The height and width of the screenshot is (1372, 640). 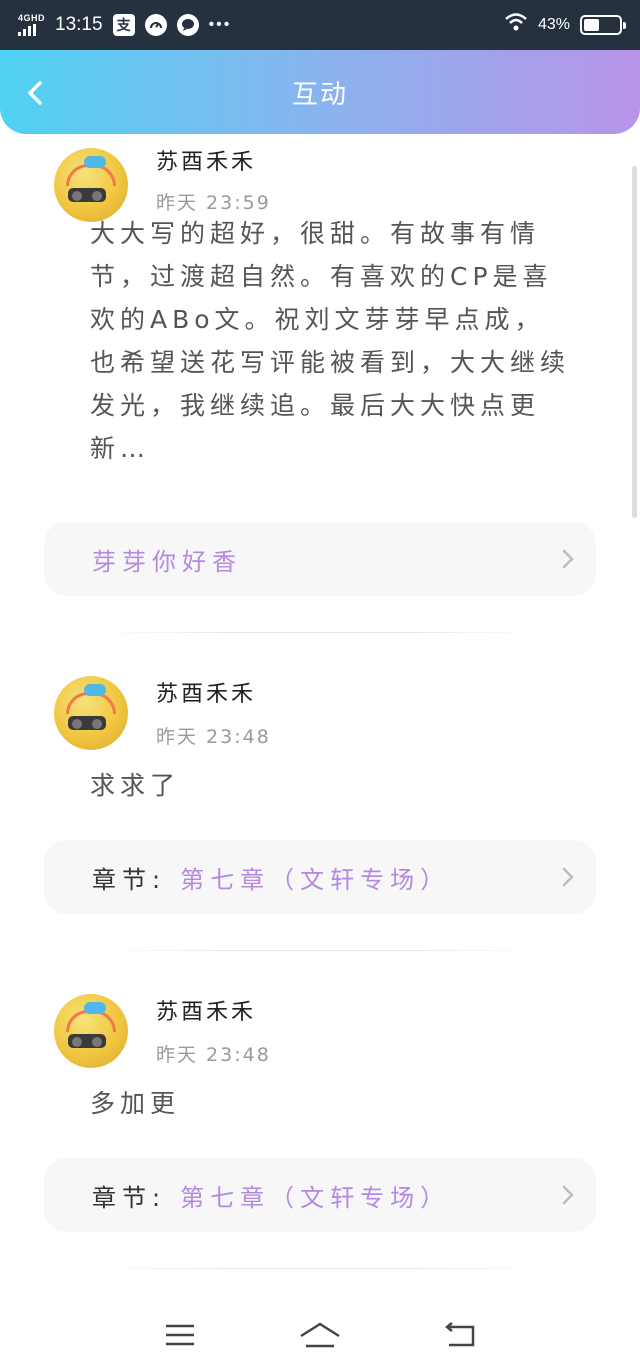 I want to click on status-bar: 4GHD 13:15 支 ••• 43%, so click(x=320, y=25).